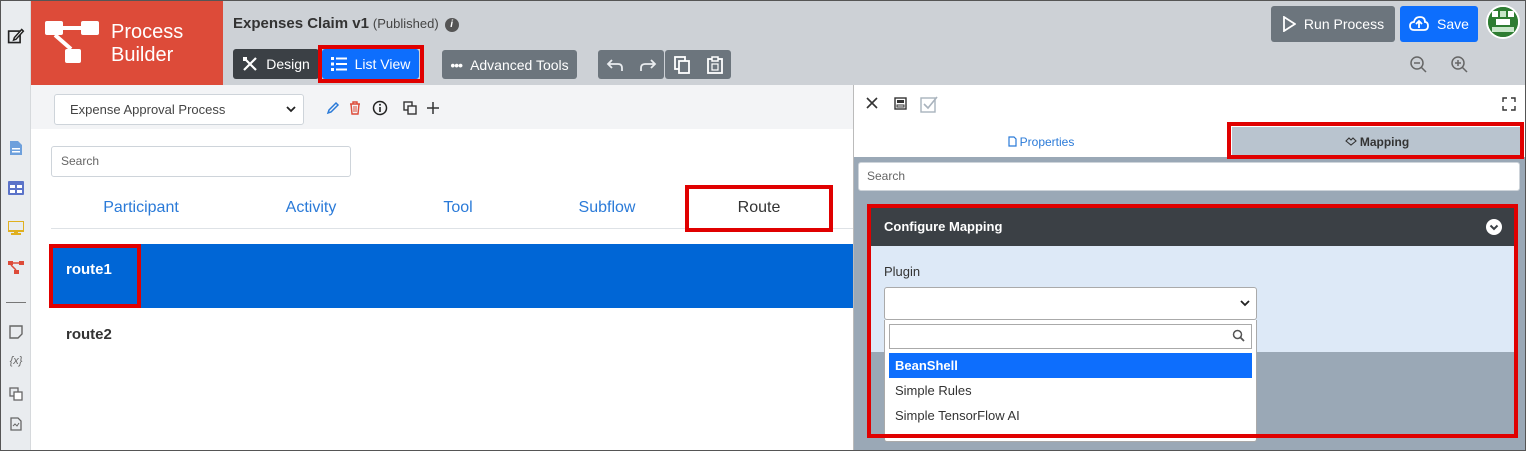 The image size is (1526, 451). What do you see at coordinates (1190, 121) in the screenshot?
I see `panel-header: Properties Mapping` at bounding box center [1190, 121].